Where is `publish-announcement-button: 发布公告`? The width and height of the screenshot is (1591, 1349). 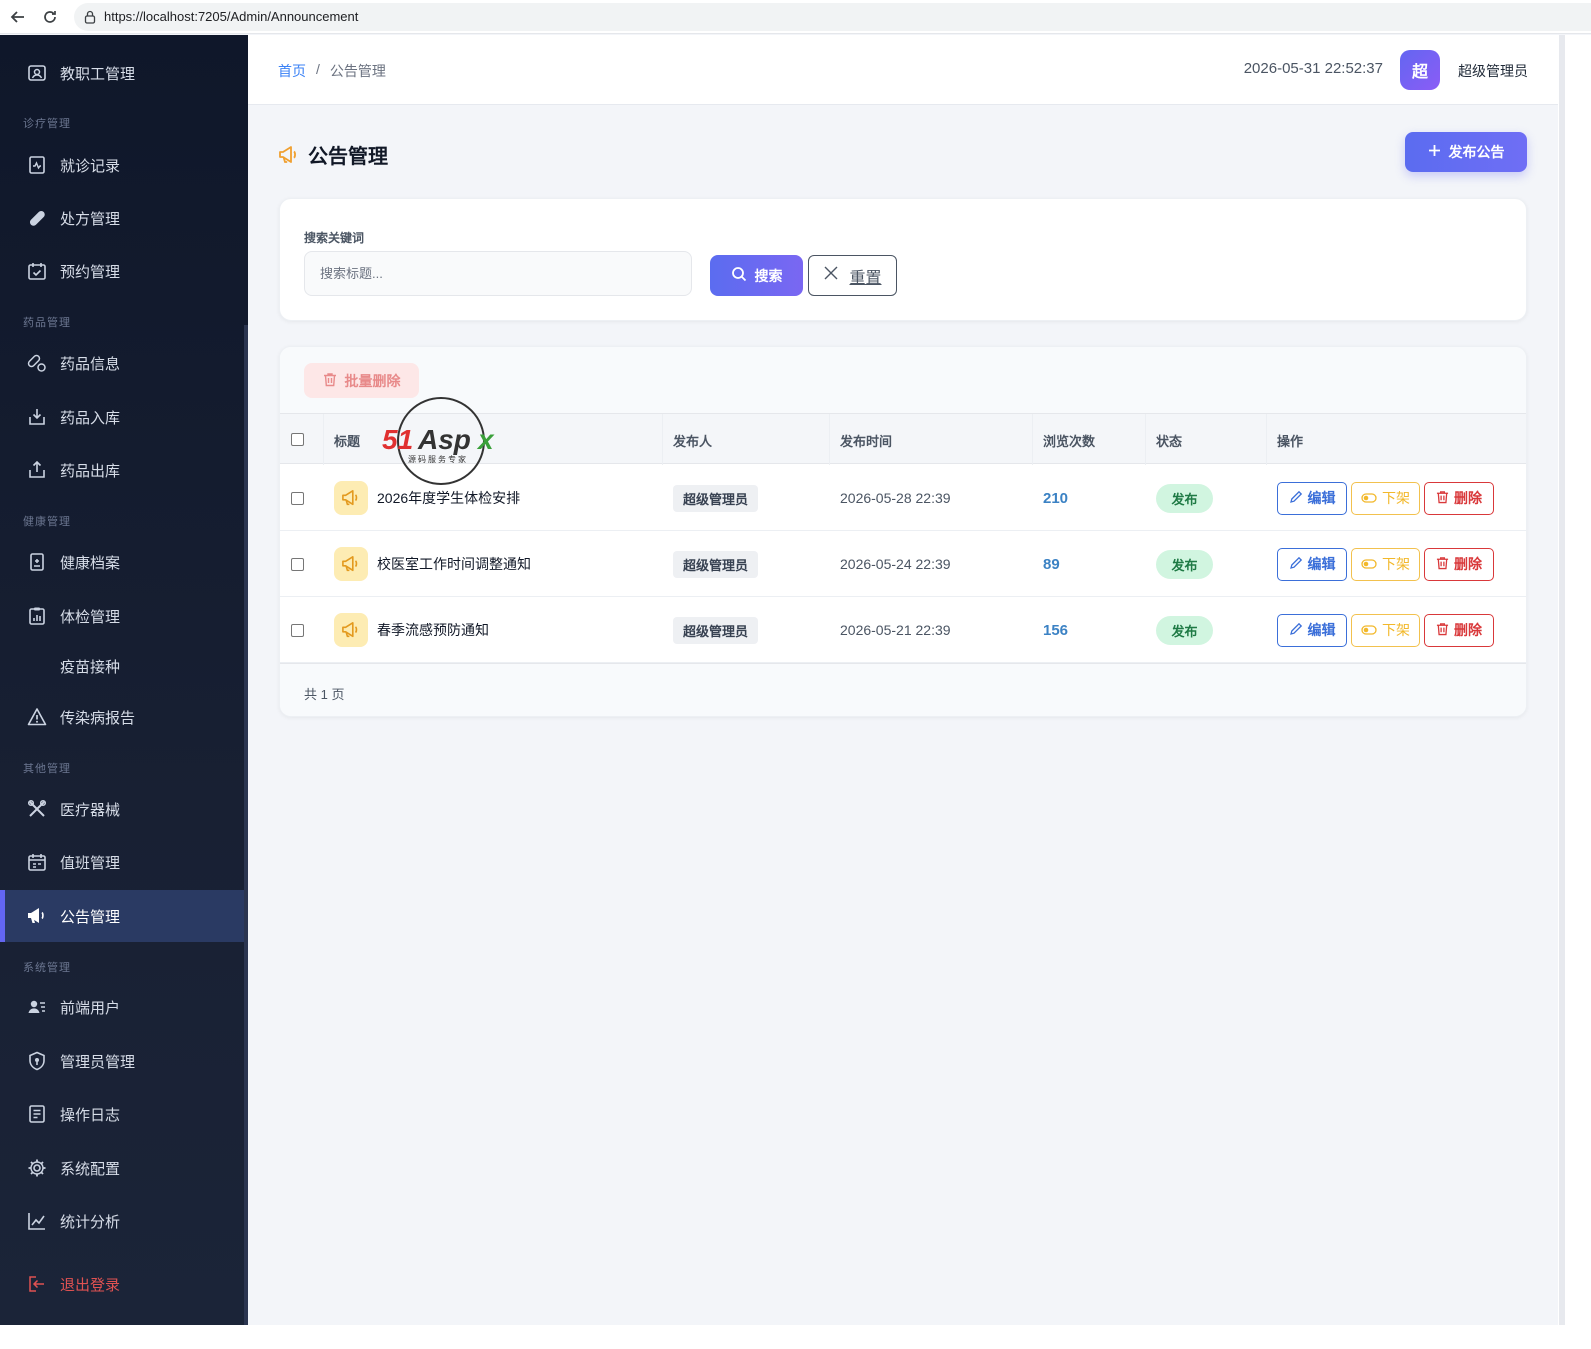 publish-announcement-button: 发布公告 is located at coordinates (1466, 152).